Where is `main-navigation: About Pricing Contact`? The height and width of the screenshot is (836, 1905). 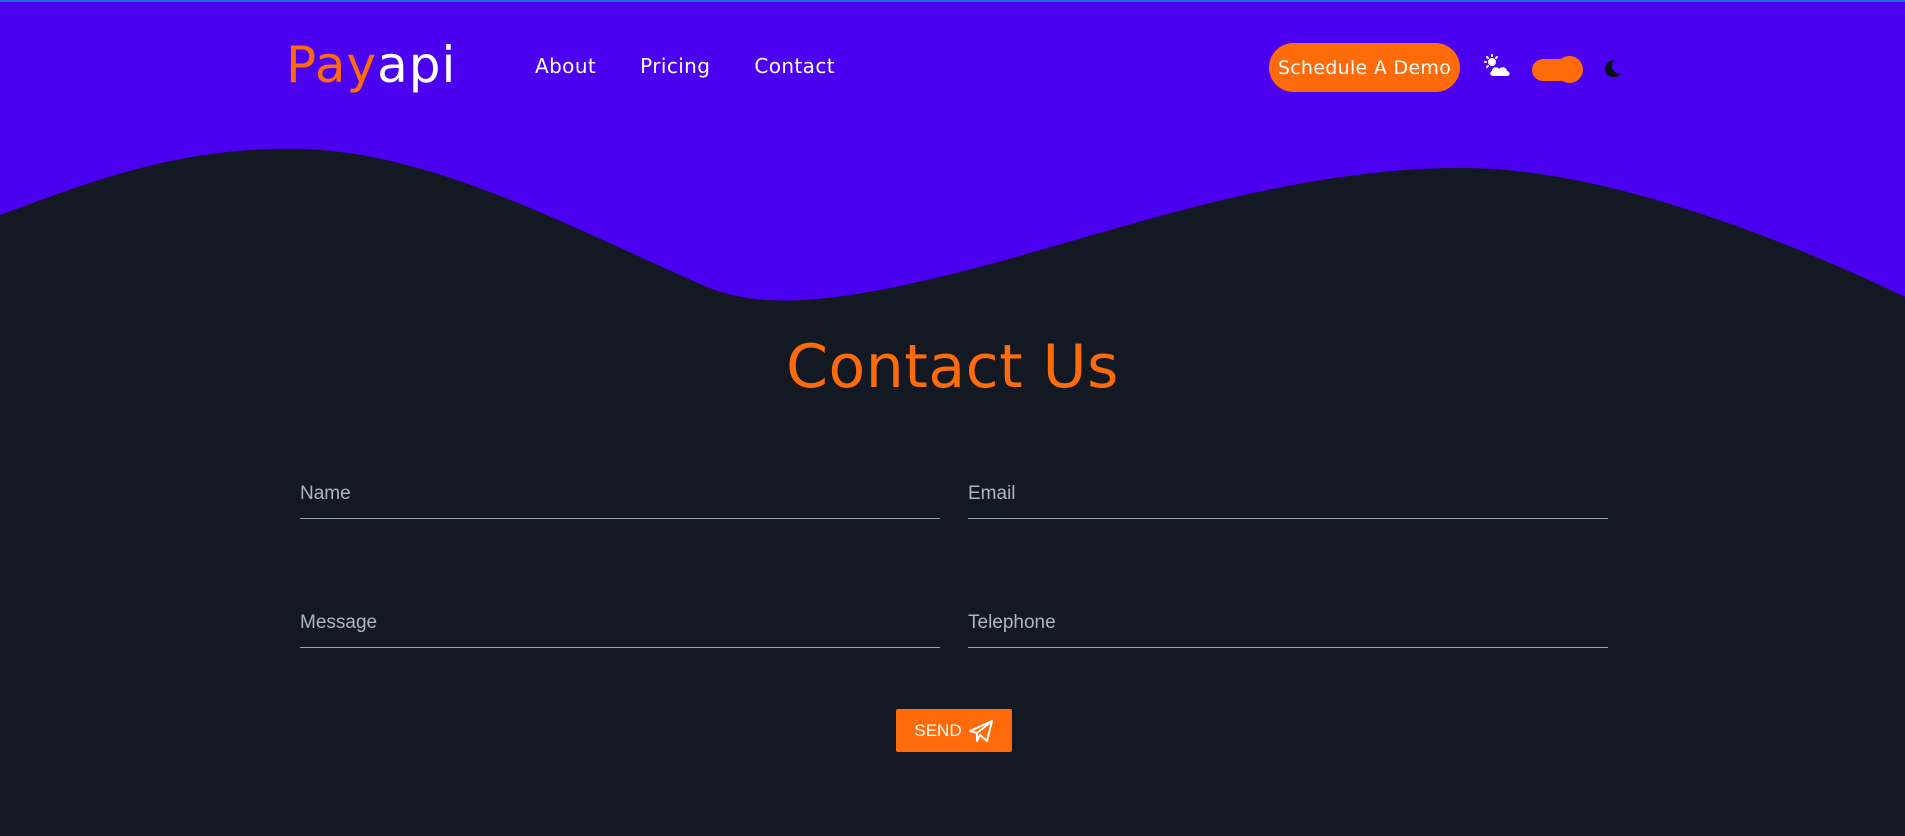 main-navigation: About Pricing Contact is located at coordinates (685, 66).